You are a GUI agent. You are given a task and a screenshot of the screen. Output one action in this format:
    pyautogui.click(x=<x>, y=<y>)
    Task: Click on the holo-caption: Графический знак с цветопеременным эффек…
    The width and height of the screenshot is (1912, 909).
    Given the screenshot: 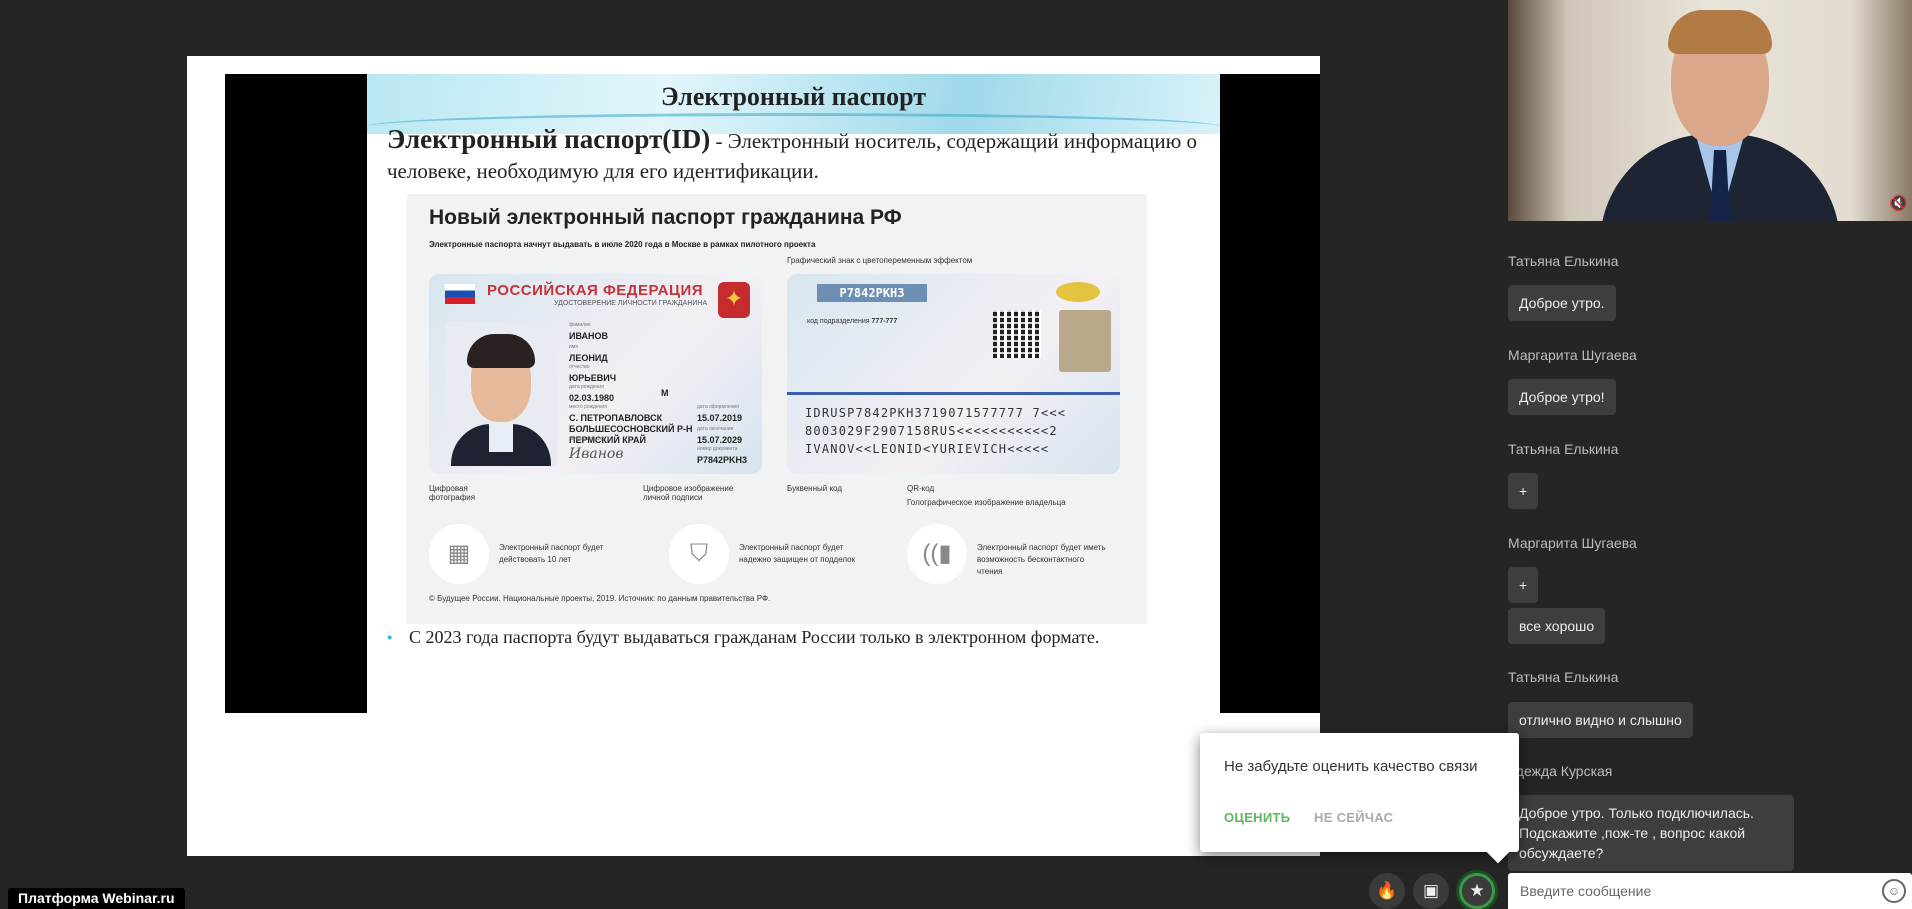 What is the action you would take?
    pyautogui.click(x=880, y=260)
    